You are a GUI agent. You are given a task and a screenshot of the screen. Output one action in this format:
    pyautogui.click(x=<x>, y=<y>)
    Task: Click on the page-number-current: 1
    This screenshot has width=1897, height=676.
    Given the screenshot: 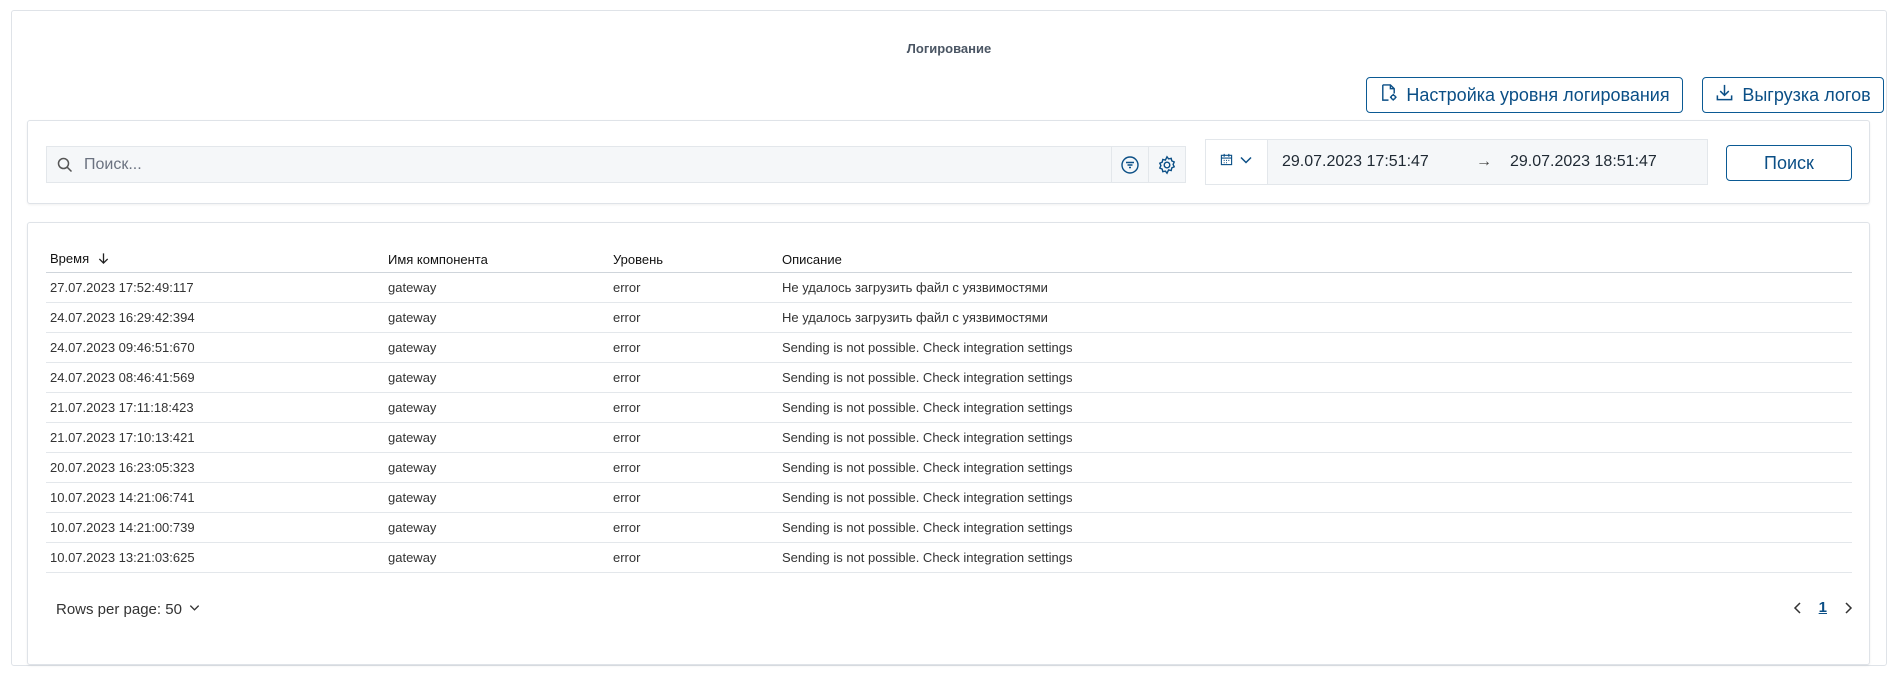 What is the action you would take?
    pyautogui.click(x=1823, y=607)
    